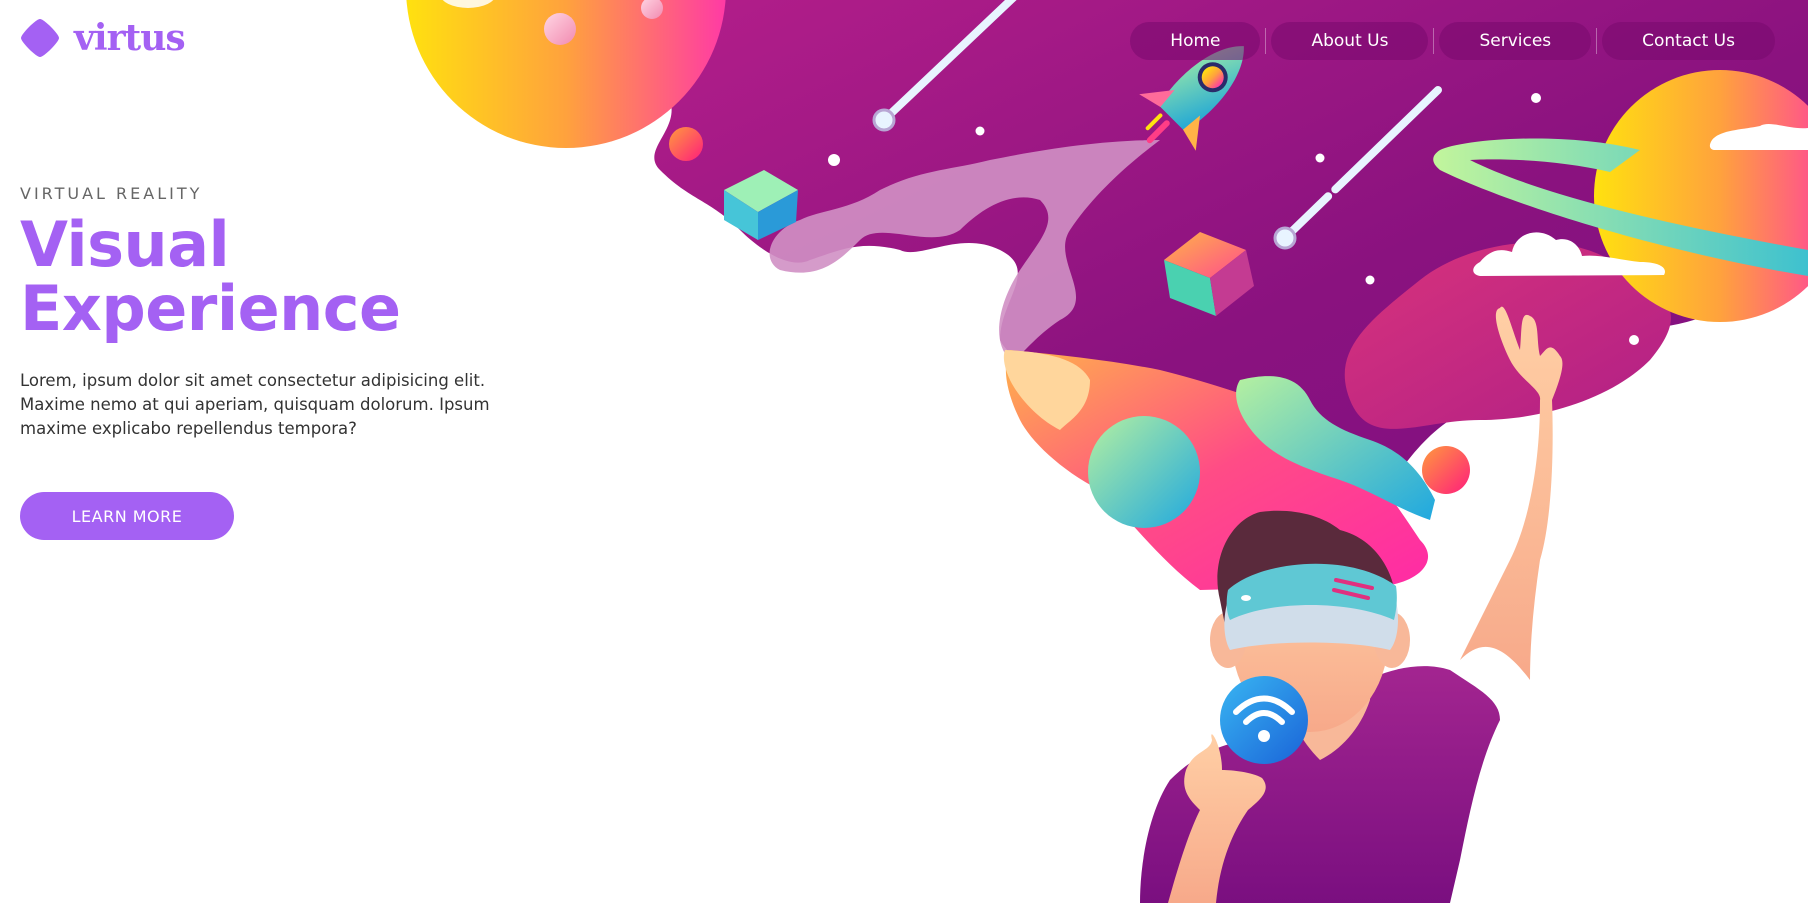 Image resolution: width=1808 pixels, height=903 pixels. Describe the element at coordinates (127, 516) in the screenshot. I see `learn-more-button: LEARN MORE` at that location.